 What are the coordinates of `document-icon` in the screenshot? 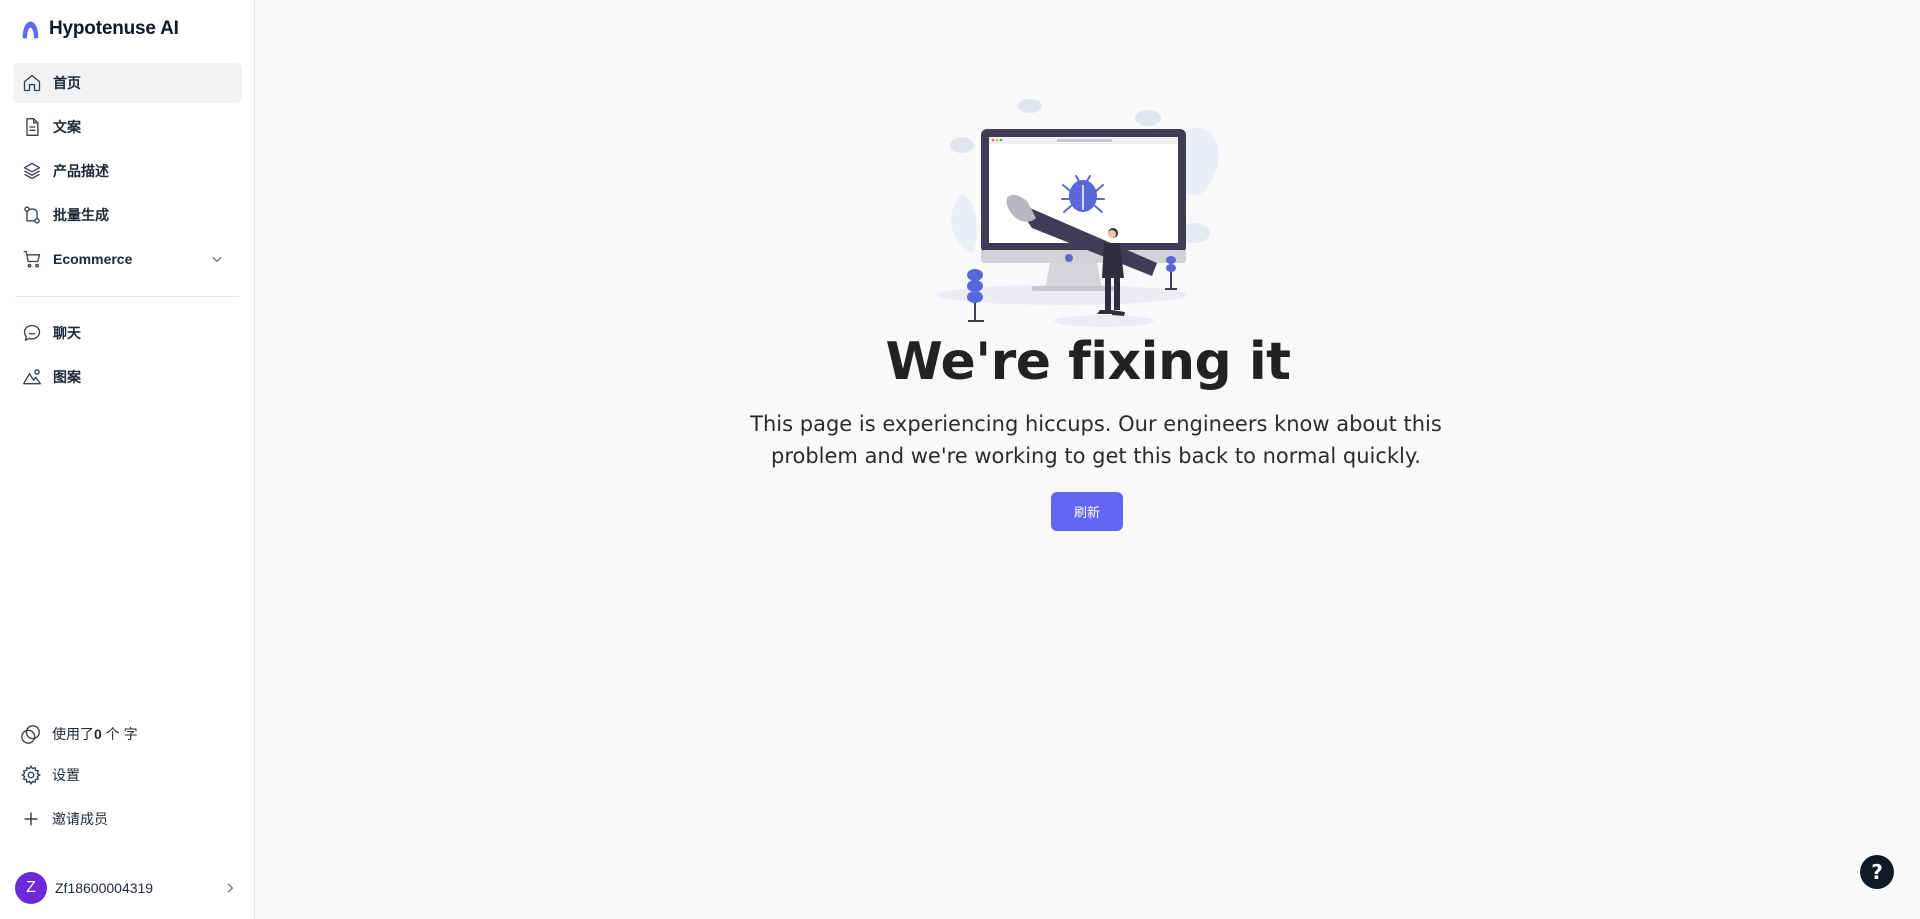 It's located at (32, 127).